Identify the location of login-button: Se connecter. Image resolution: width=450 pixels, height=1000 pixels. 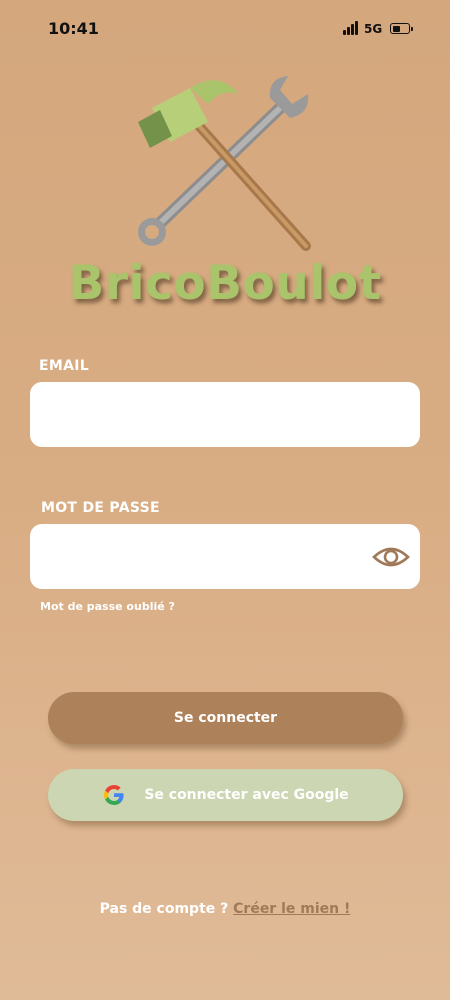
(225, 718).